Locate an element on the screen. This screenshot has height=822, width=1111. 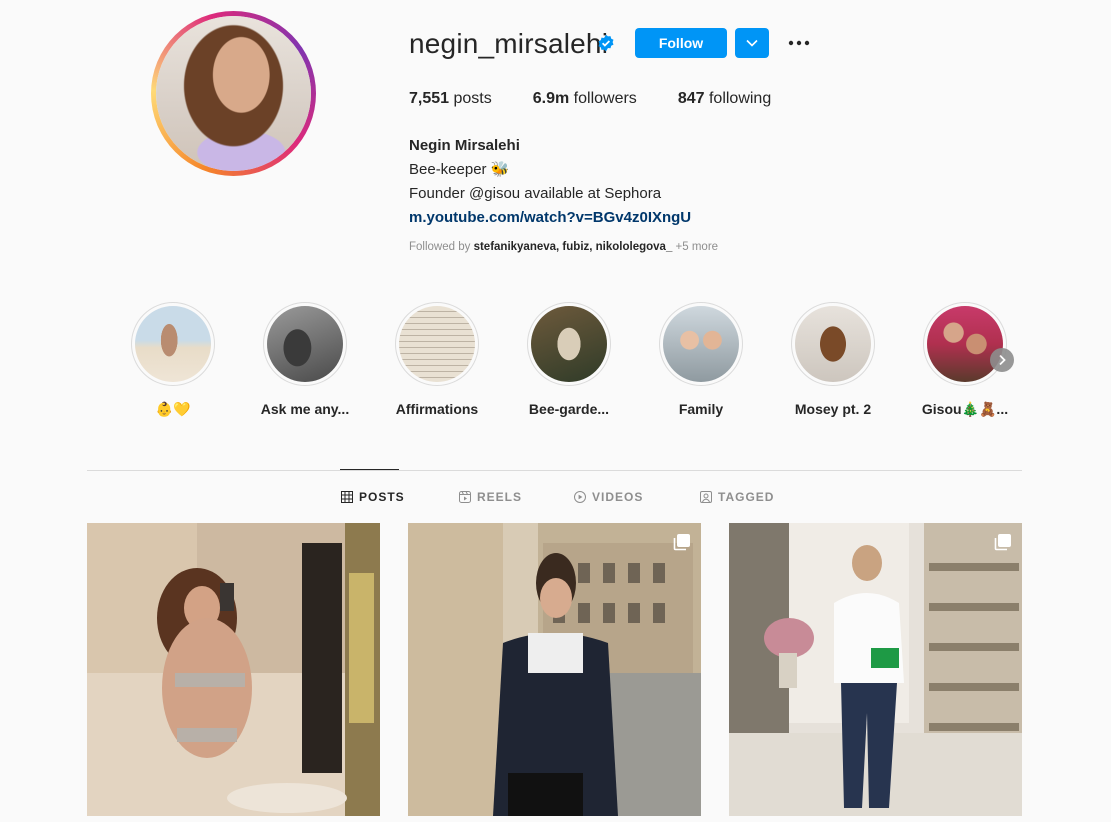
active-tab-indicator is located at coordinates (369, 469).